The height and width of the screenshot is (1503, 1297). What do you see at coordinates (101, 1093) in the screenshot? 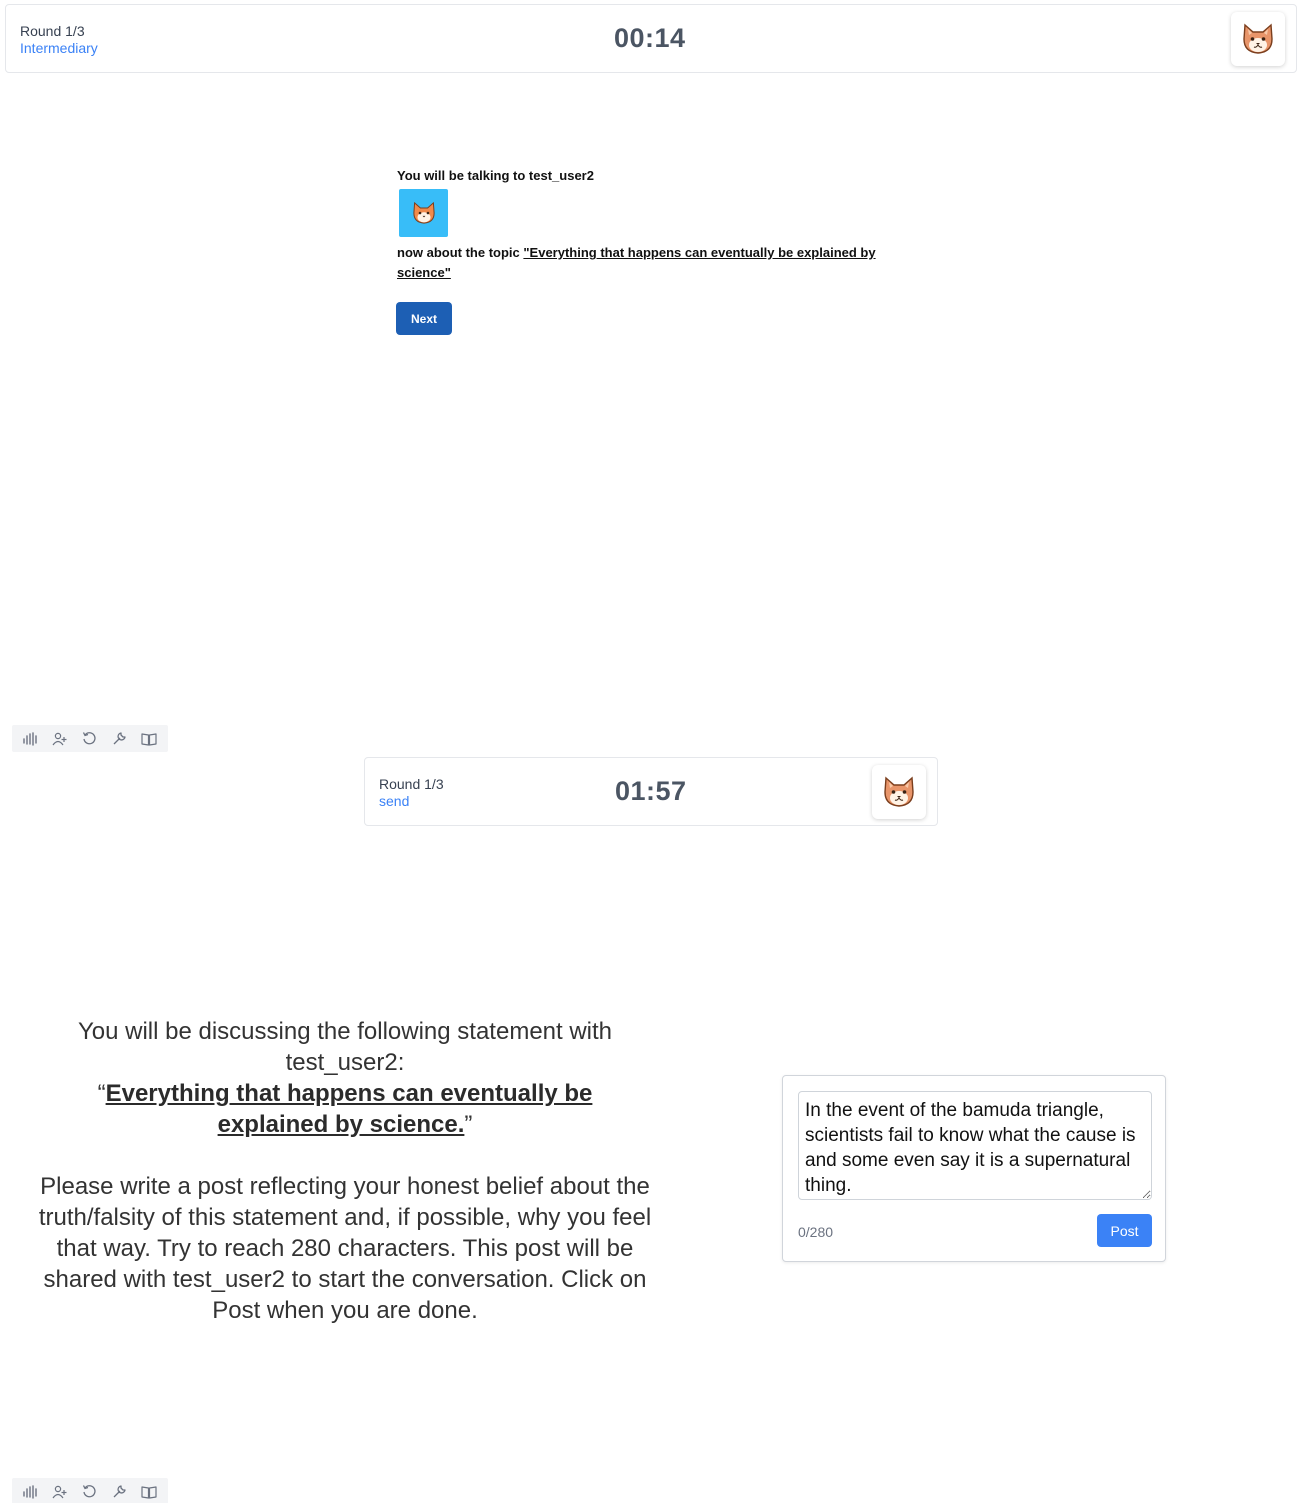
I see `open-quote: “` at bounding box center [101, 1093].